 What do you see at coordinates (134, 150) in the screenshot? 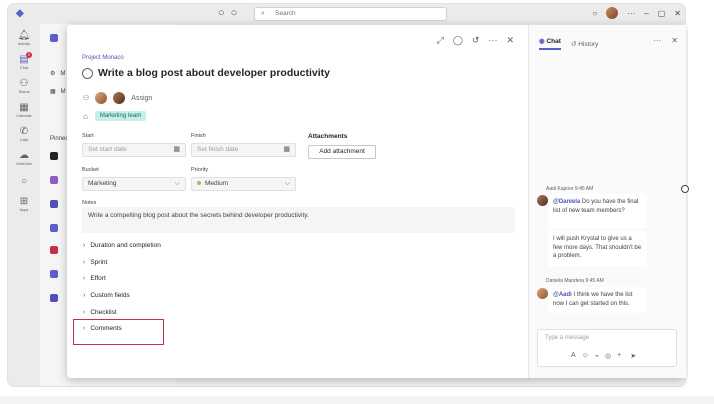
I see `start-date-field: Set start date ▦` at bounding box center [134, 150].